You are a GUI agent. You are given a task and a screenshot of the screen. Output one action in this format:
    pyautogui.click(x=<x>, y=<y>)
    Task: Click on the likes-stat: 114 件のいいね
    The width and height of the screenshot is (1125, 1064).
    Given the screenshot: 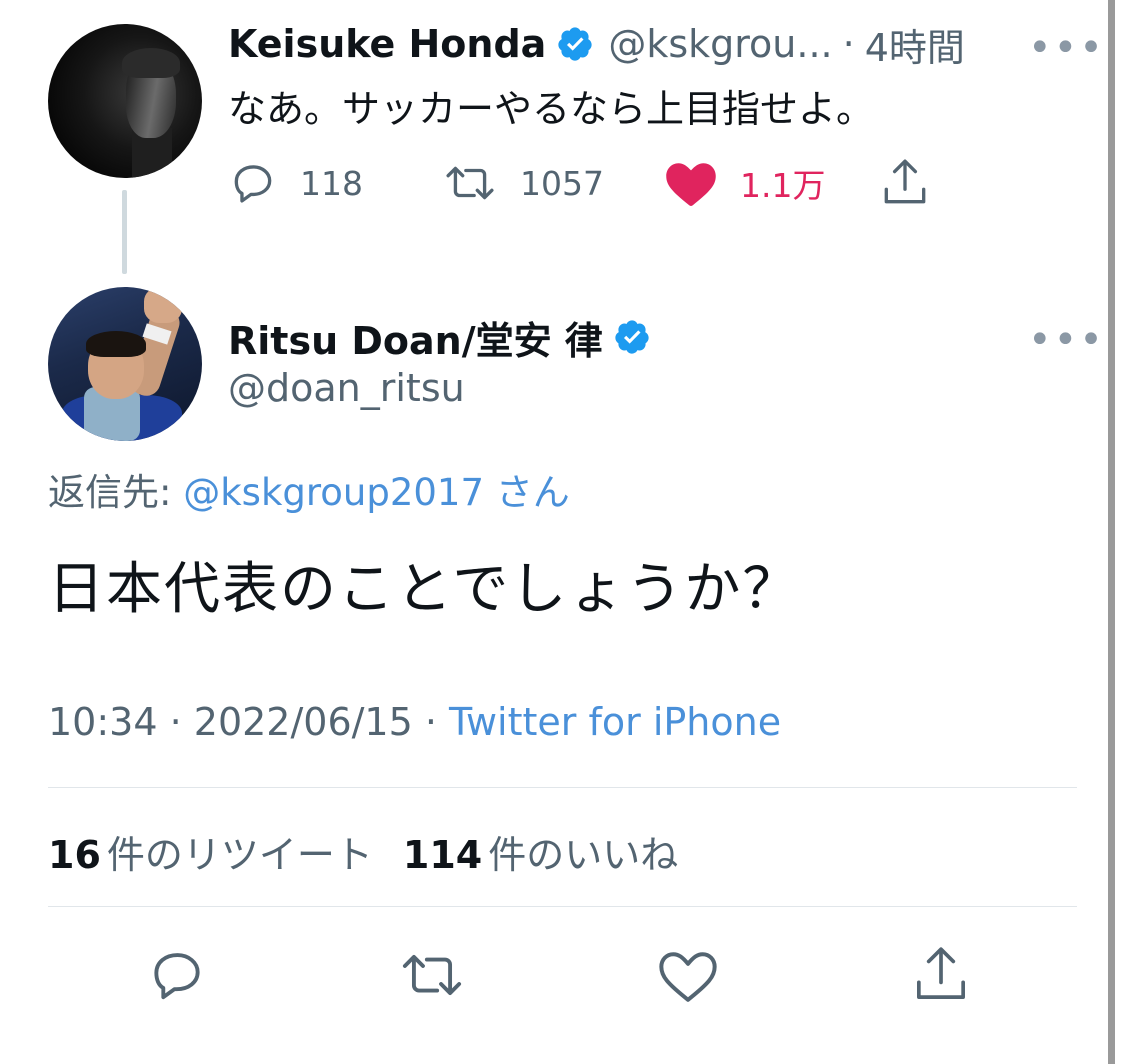 What is the action you would take?
    pyautogui.click(x=540, y=851)
    